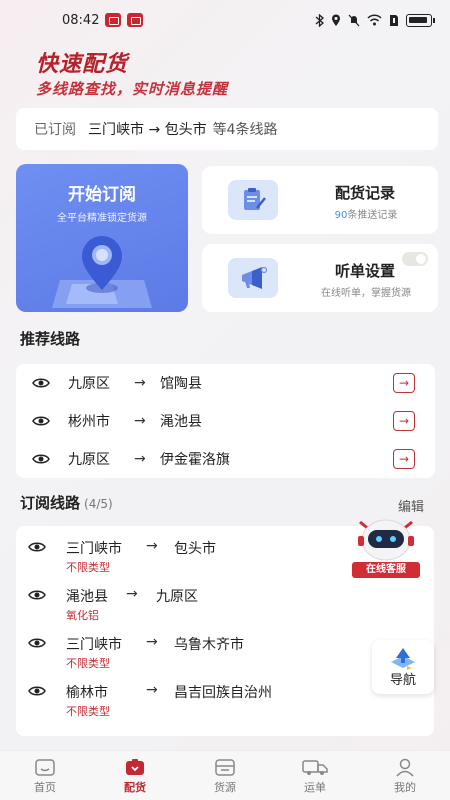 Image resolution: width=450 pixels, height=800 pixels. What do you see at coordinates (135, 776) in the screenshot?
I see `tab-cargo: 配货` at bounding box center [135, 776].